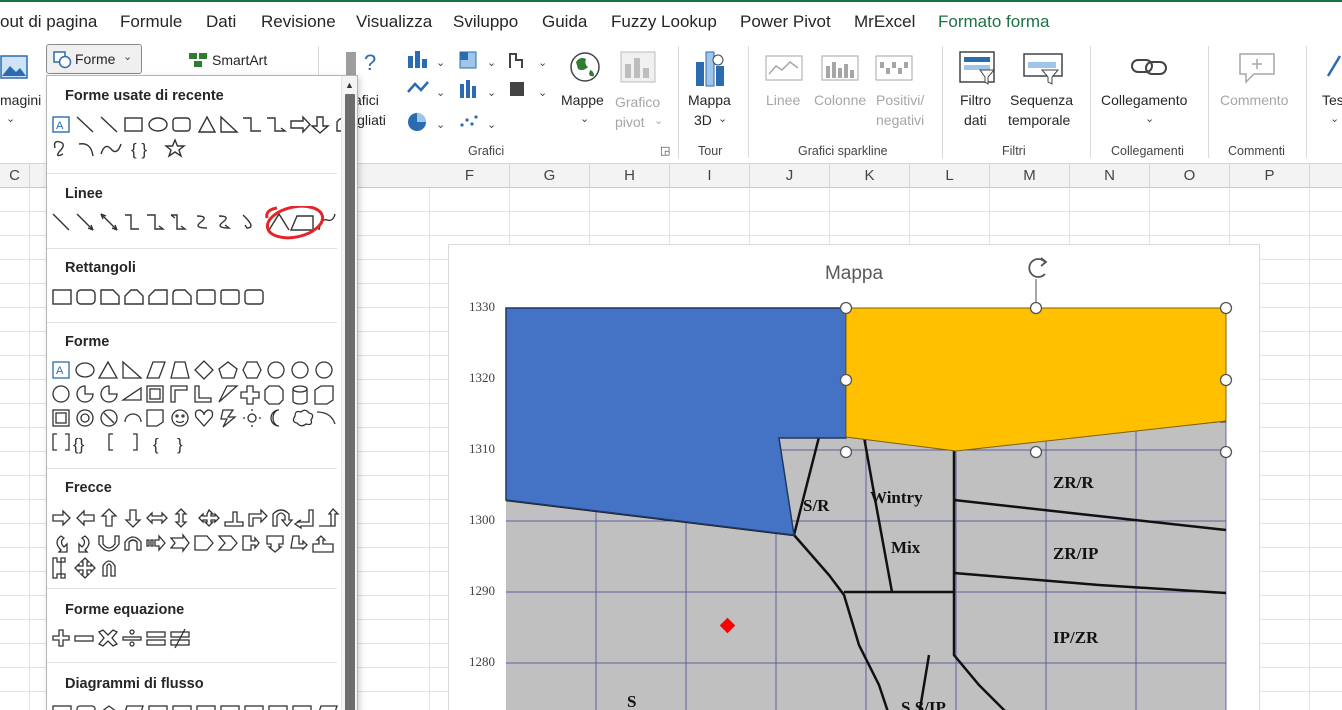 This screenshot has height=710, width=1342. Describe the element at coordinates (134, 684) in the screenshot. I see `section-flowchart: Diagrammi di flusso` at that location.